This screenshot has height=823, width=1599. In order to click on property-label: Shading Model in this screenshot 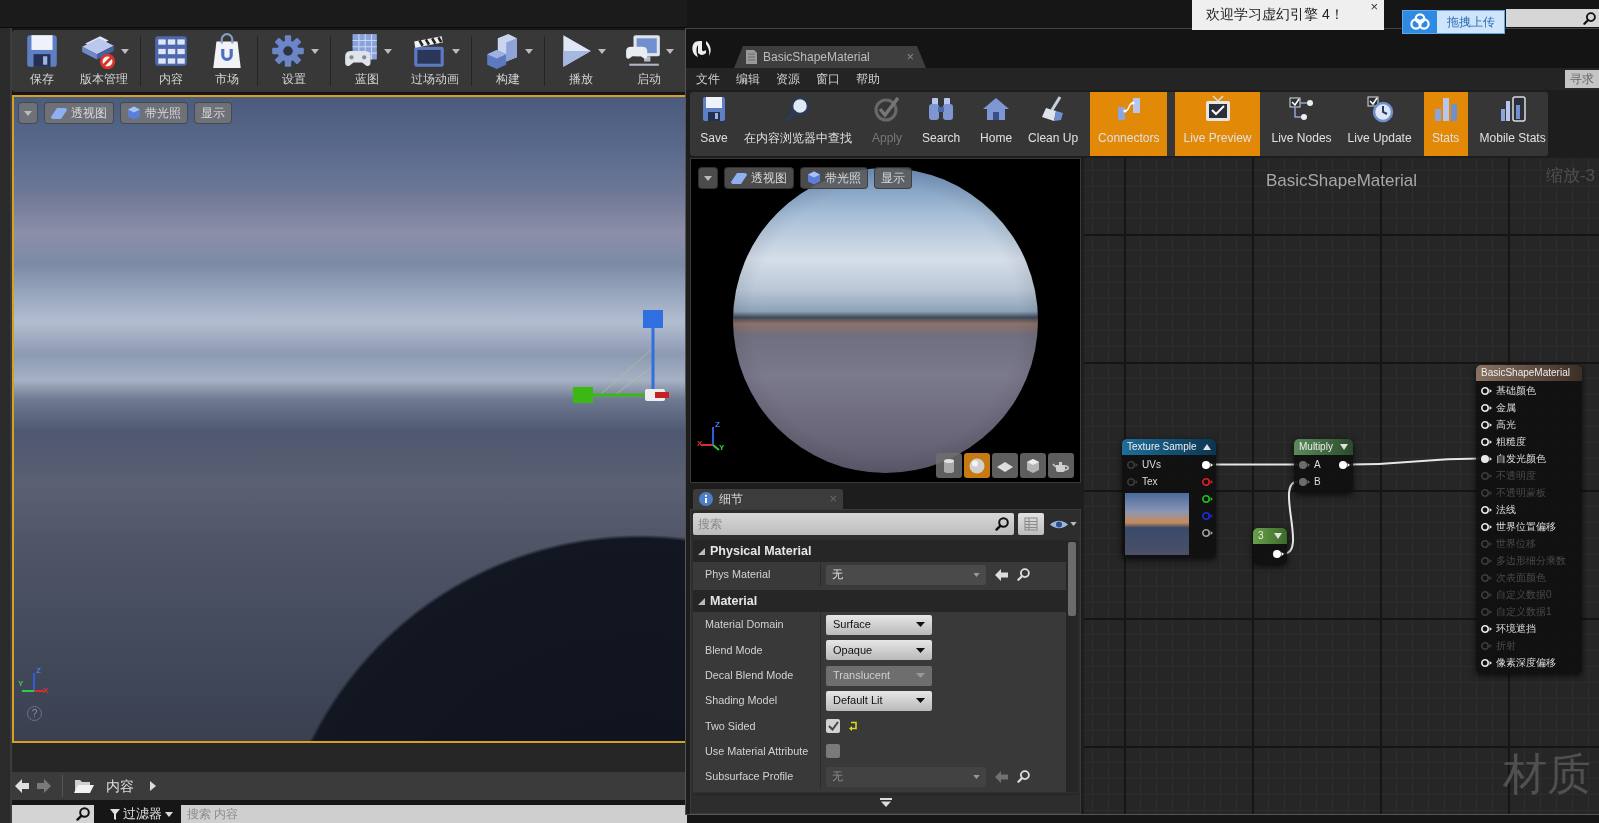, I will do `click(741, 701)`.